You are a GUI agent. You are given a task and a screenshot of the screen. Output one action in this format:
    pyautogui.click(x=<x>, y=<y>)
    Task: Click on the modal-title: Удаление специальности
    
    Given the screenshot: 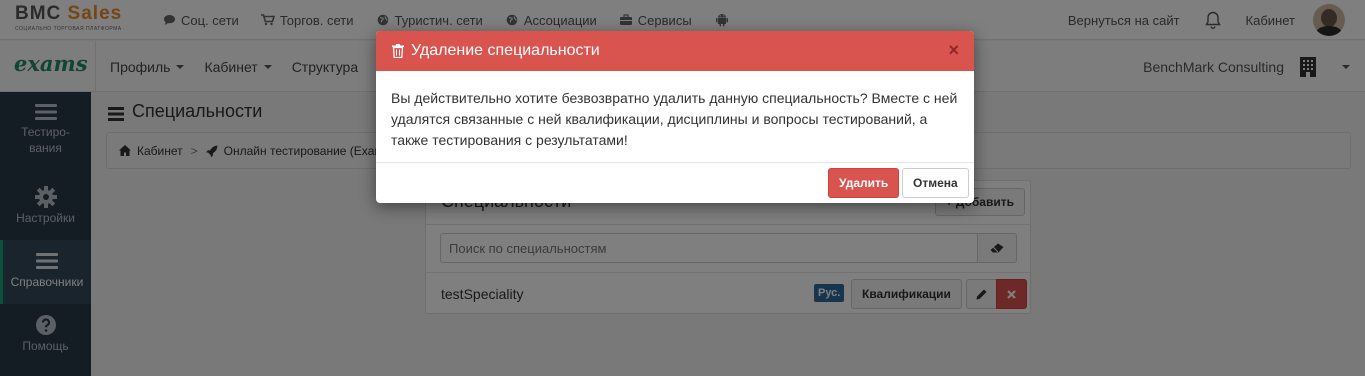 What is the action you would take?
    pyautogui.click(x=505, y=50)
    